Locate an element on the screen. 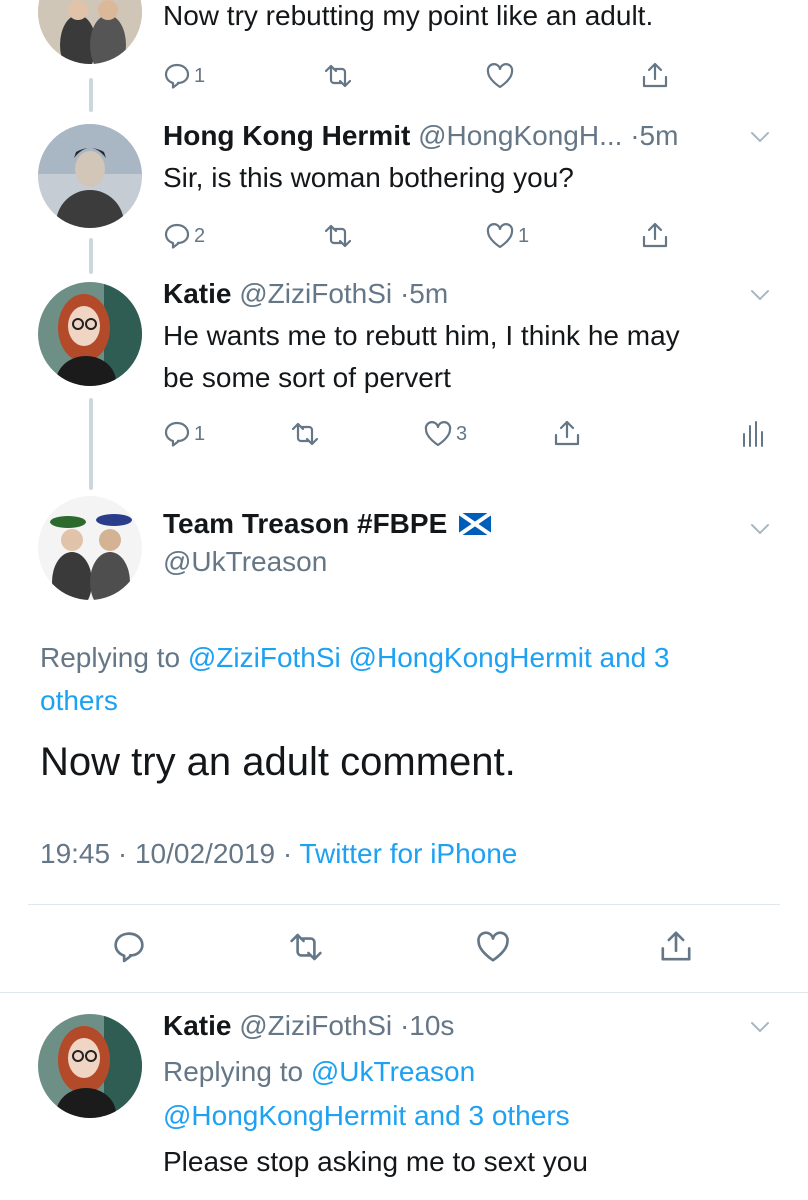 Image resolution: width=808 pixels, height=1200 pixels. timestamp: 10s is located at coordinates (431, 1025).